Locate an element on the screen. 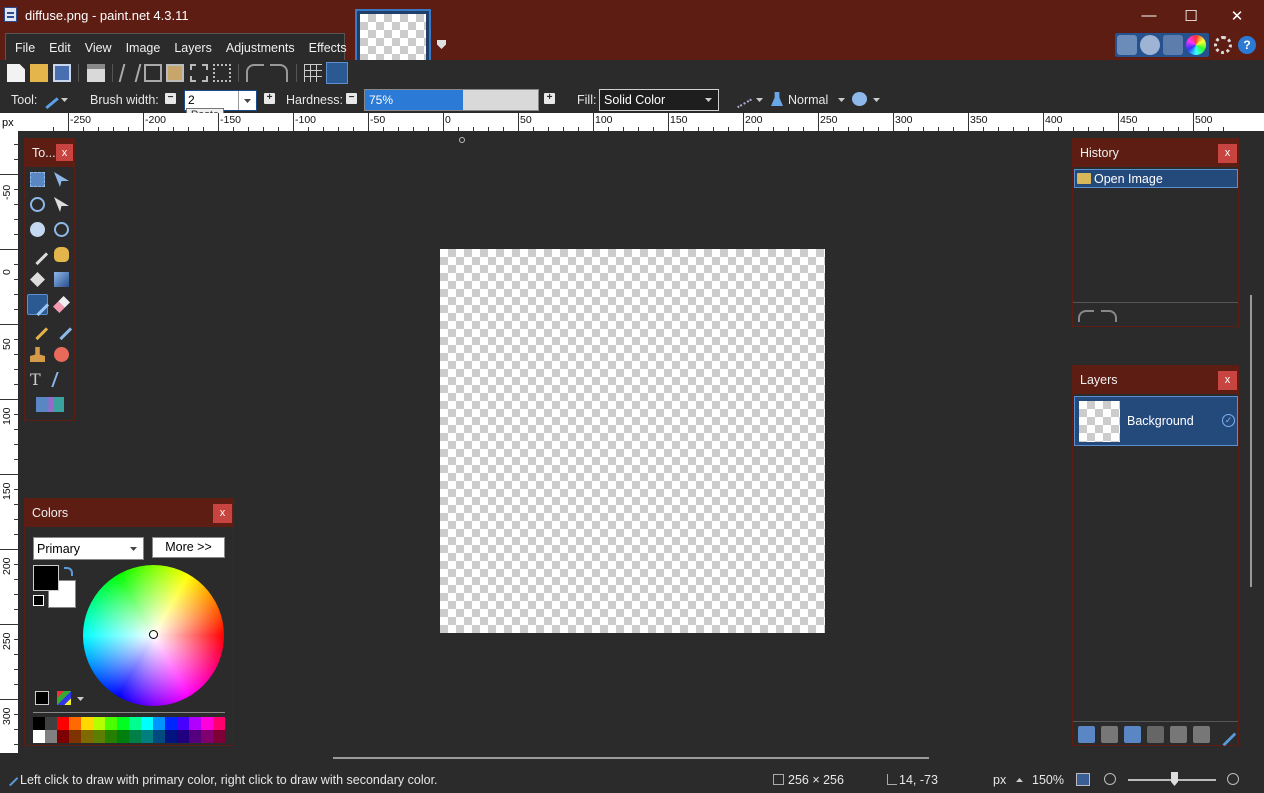 This screenshot has width=1264, height=793. history-window-icon is located at coordinates (1150, 45).